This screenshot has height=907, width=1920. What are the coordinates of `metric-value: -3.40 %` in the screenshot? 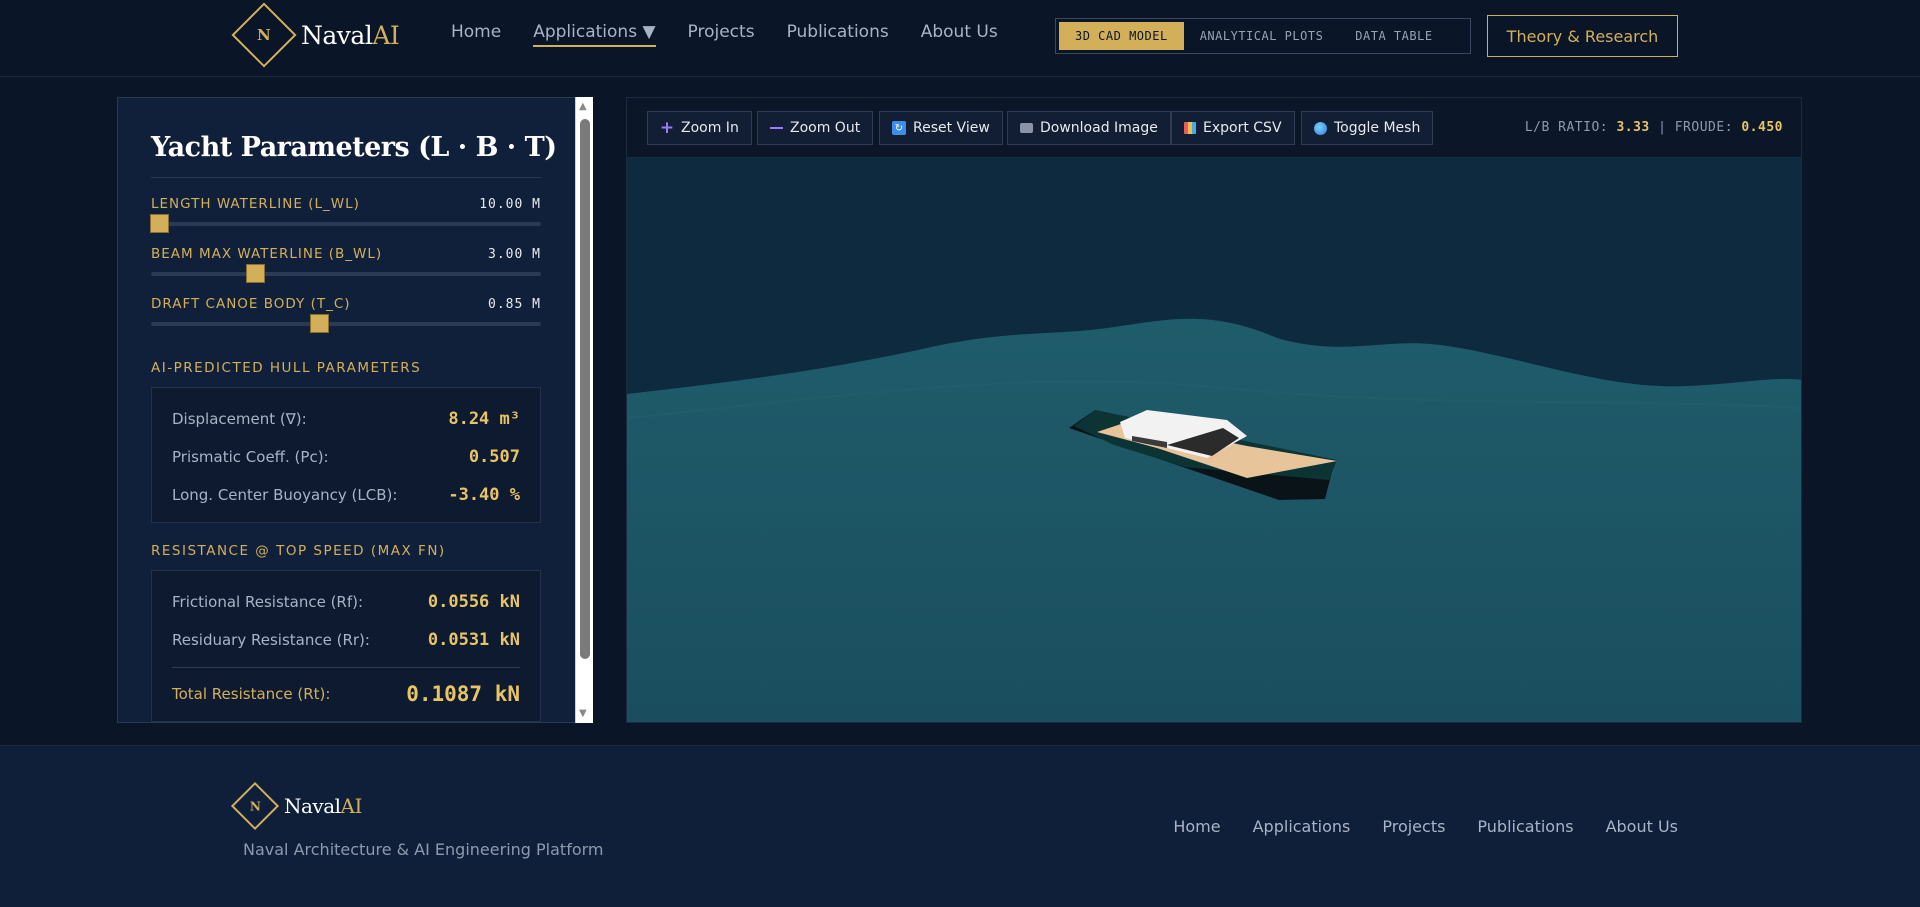 It's located at (484, 495).